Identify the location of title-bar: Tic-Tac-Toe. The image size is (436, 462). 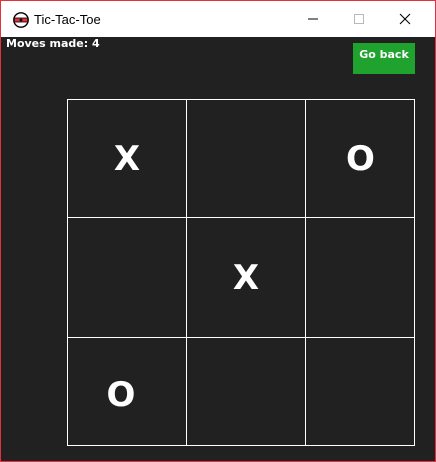
(218, 19).